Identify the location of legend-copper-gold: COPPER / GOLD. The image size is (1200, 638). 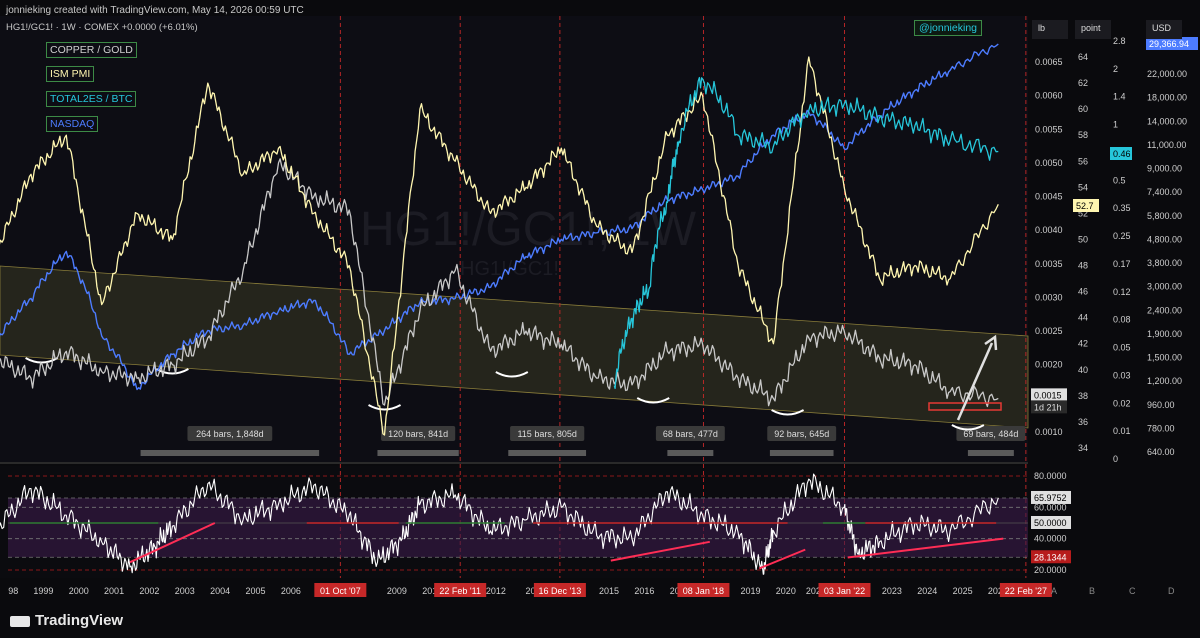
(91, 50).